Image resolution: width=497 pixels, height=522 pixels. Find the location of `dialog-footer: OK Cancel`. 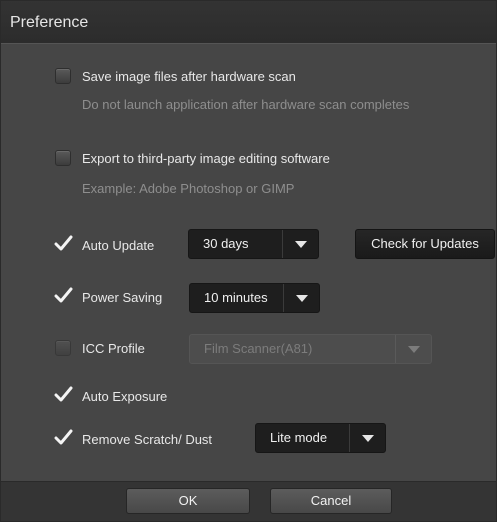

dialog-footer: OK Cancel is located at coordinates (248, 501).